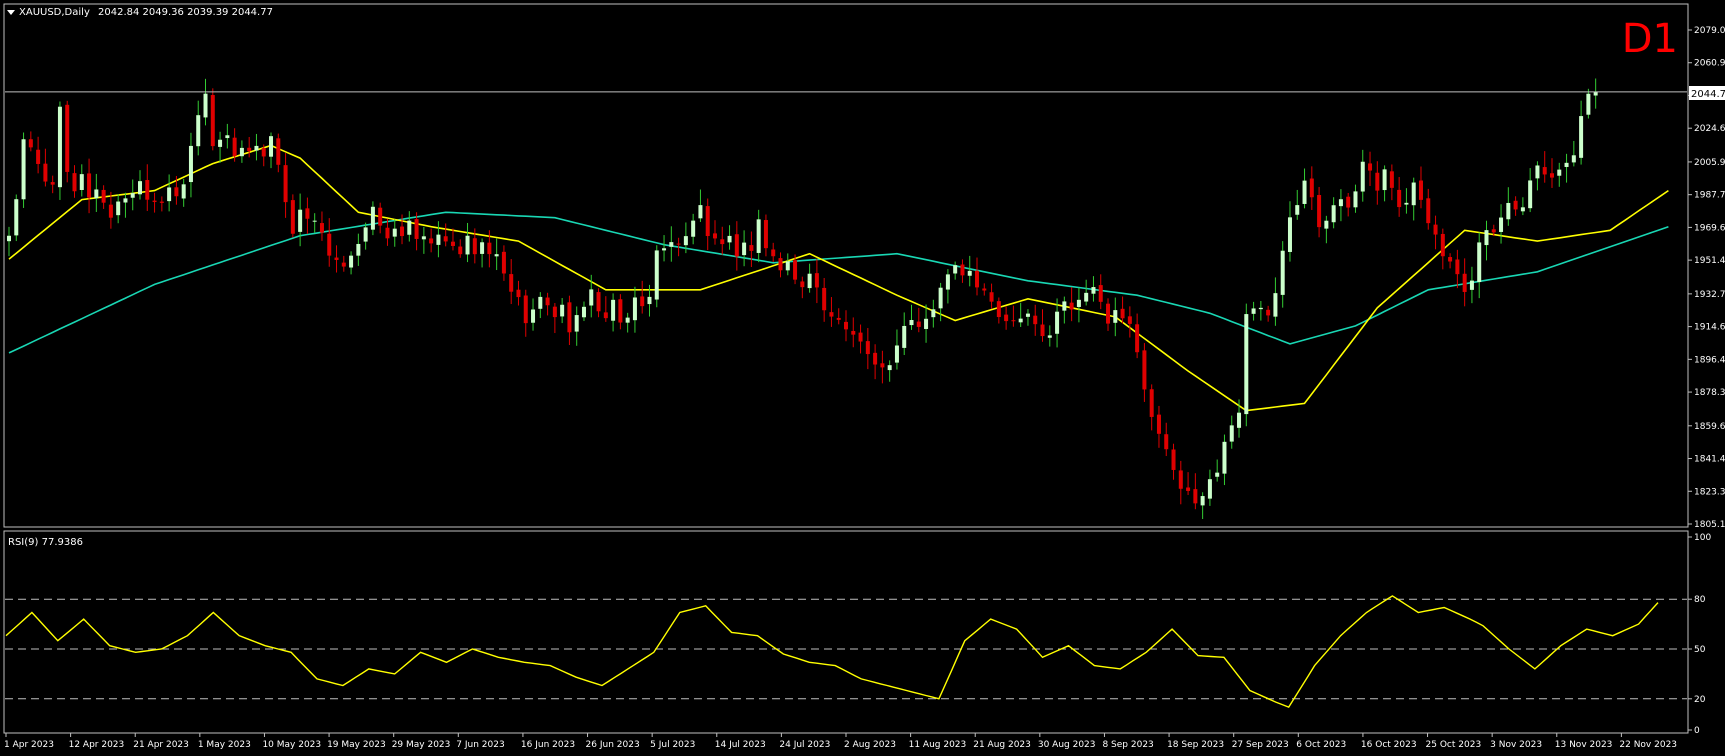 This screenshot has height=756, width=1725. Describe the element at coordinates (870, 745) in the screenshot. I see `time-tick-label: 2 Aug 2023` at that location.